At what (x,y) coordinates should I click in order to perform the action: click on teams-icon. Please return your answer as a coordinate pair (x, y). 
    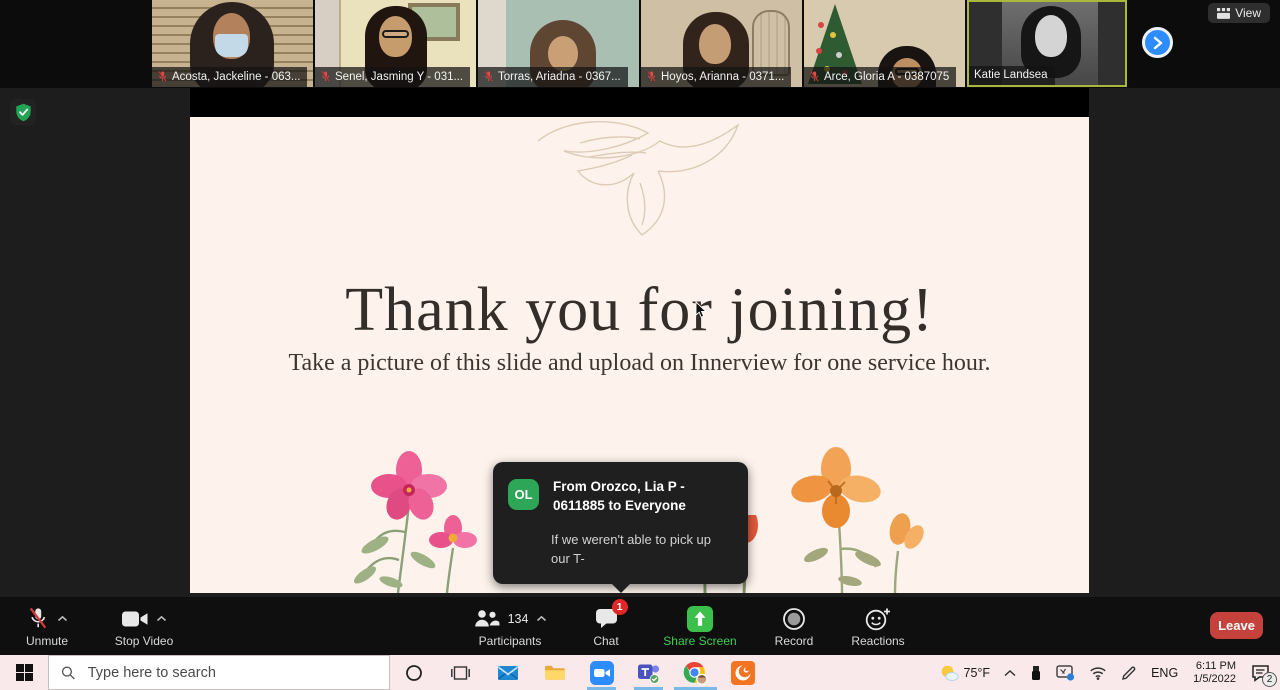
    Looking at the image, I should click on (648, 674).